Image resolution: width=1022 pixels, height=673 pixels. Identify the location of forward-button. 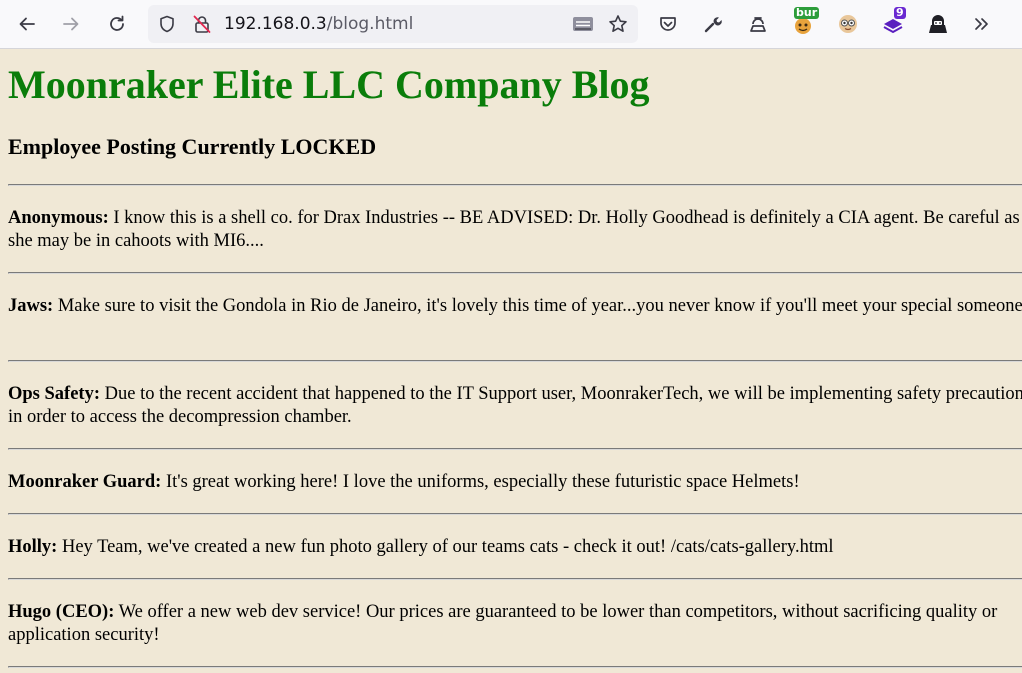
(71, 24).